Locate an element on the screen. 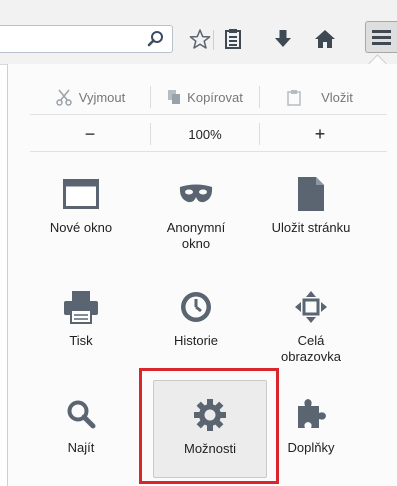 Image resolution: width=397 pixels, height=486 pixels. save-page-button: Uložit stránku is located at coordinates (311, 215).